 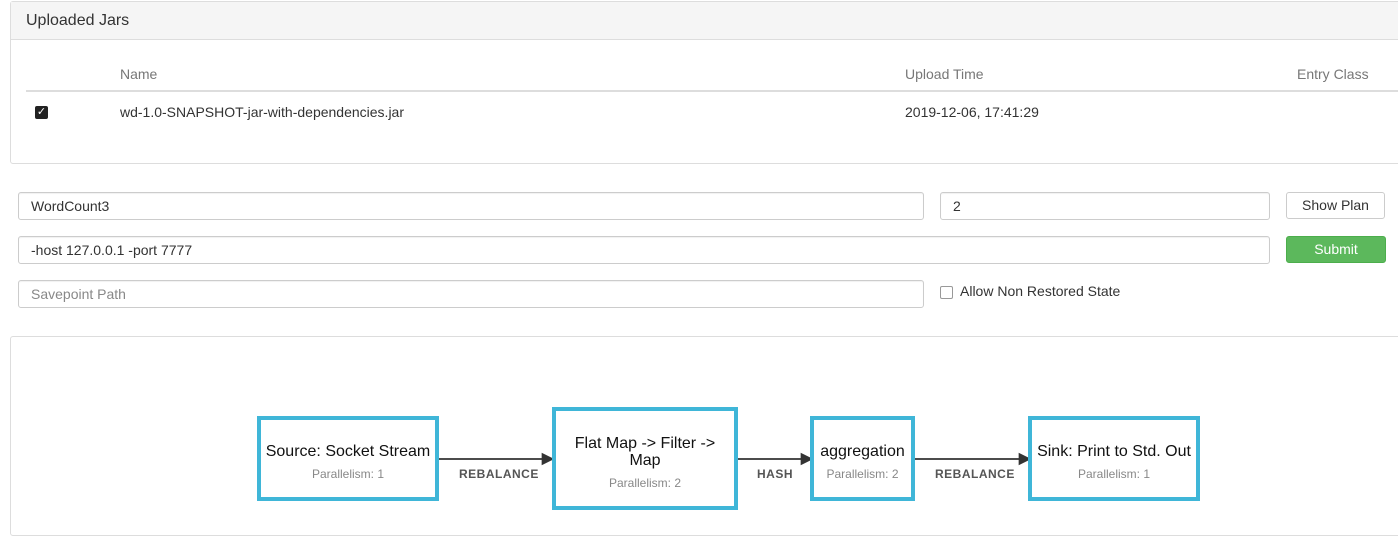 I want to click on plan-node-flatmap: Flat Map -> Filter -> Map Parallelism: 2, so click(x=645, y=458).